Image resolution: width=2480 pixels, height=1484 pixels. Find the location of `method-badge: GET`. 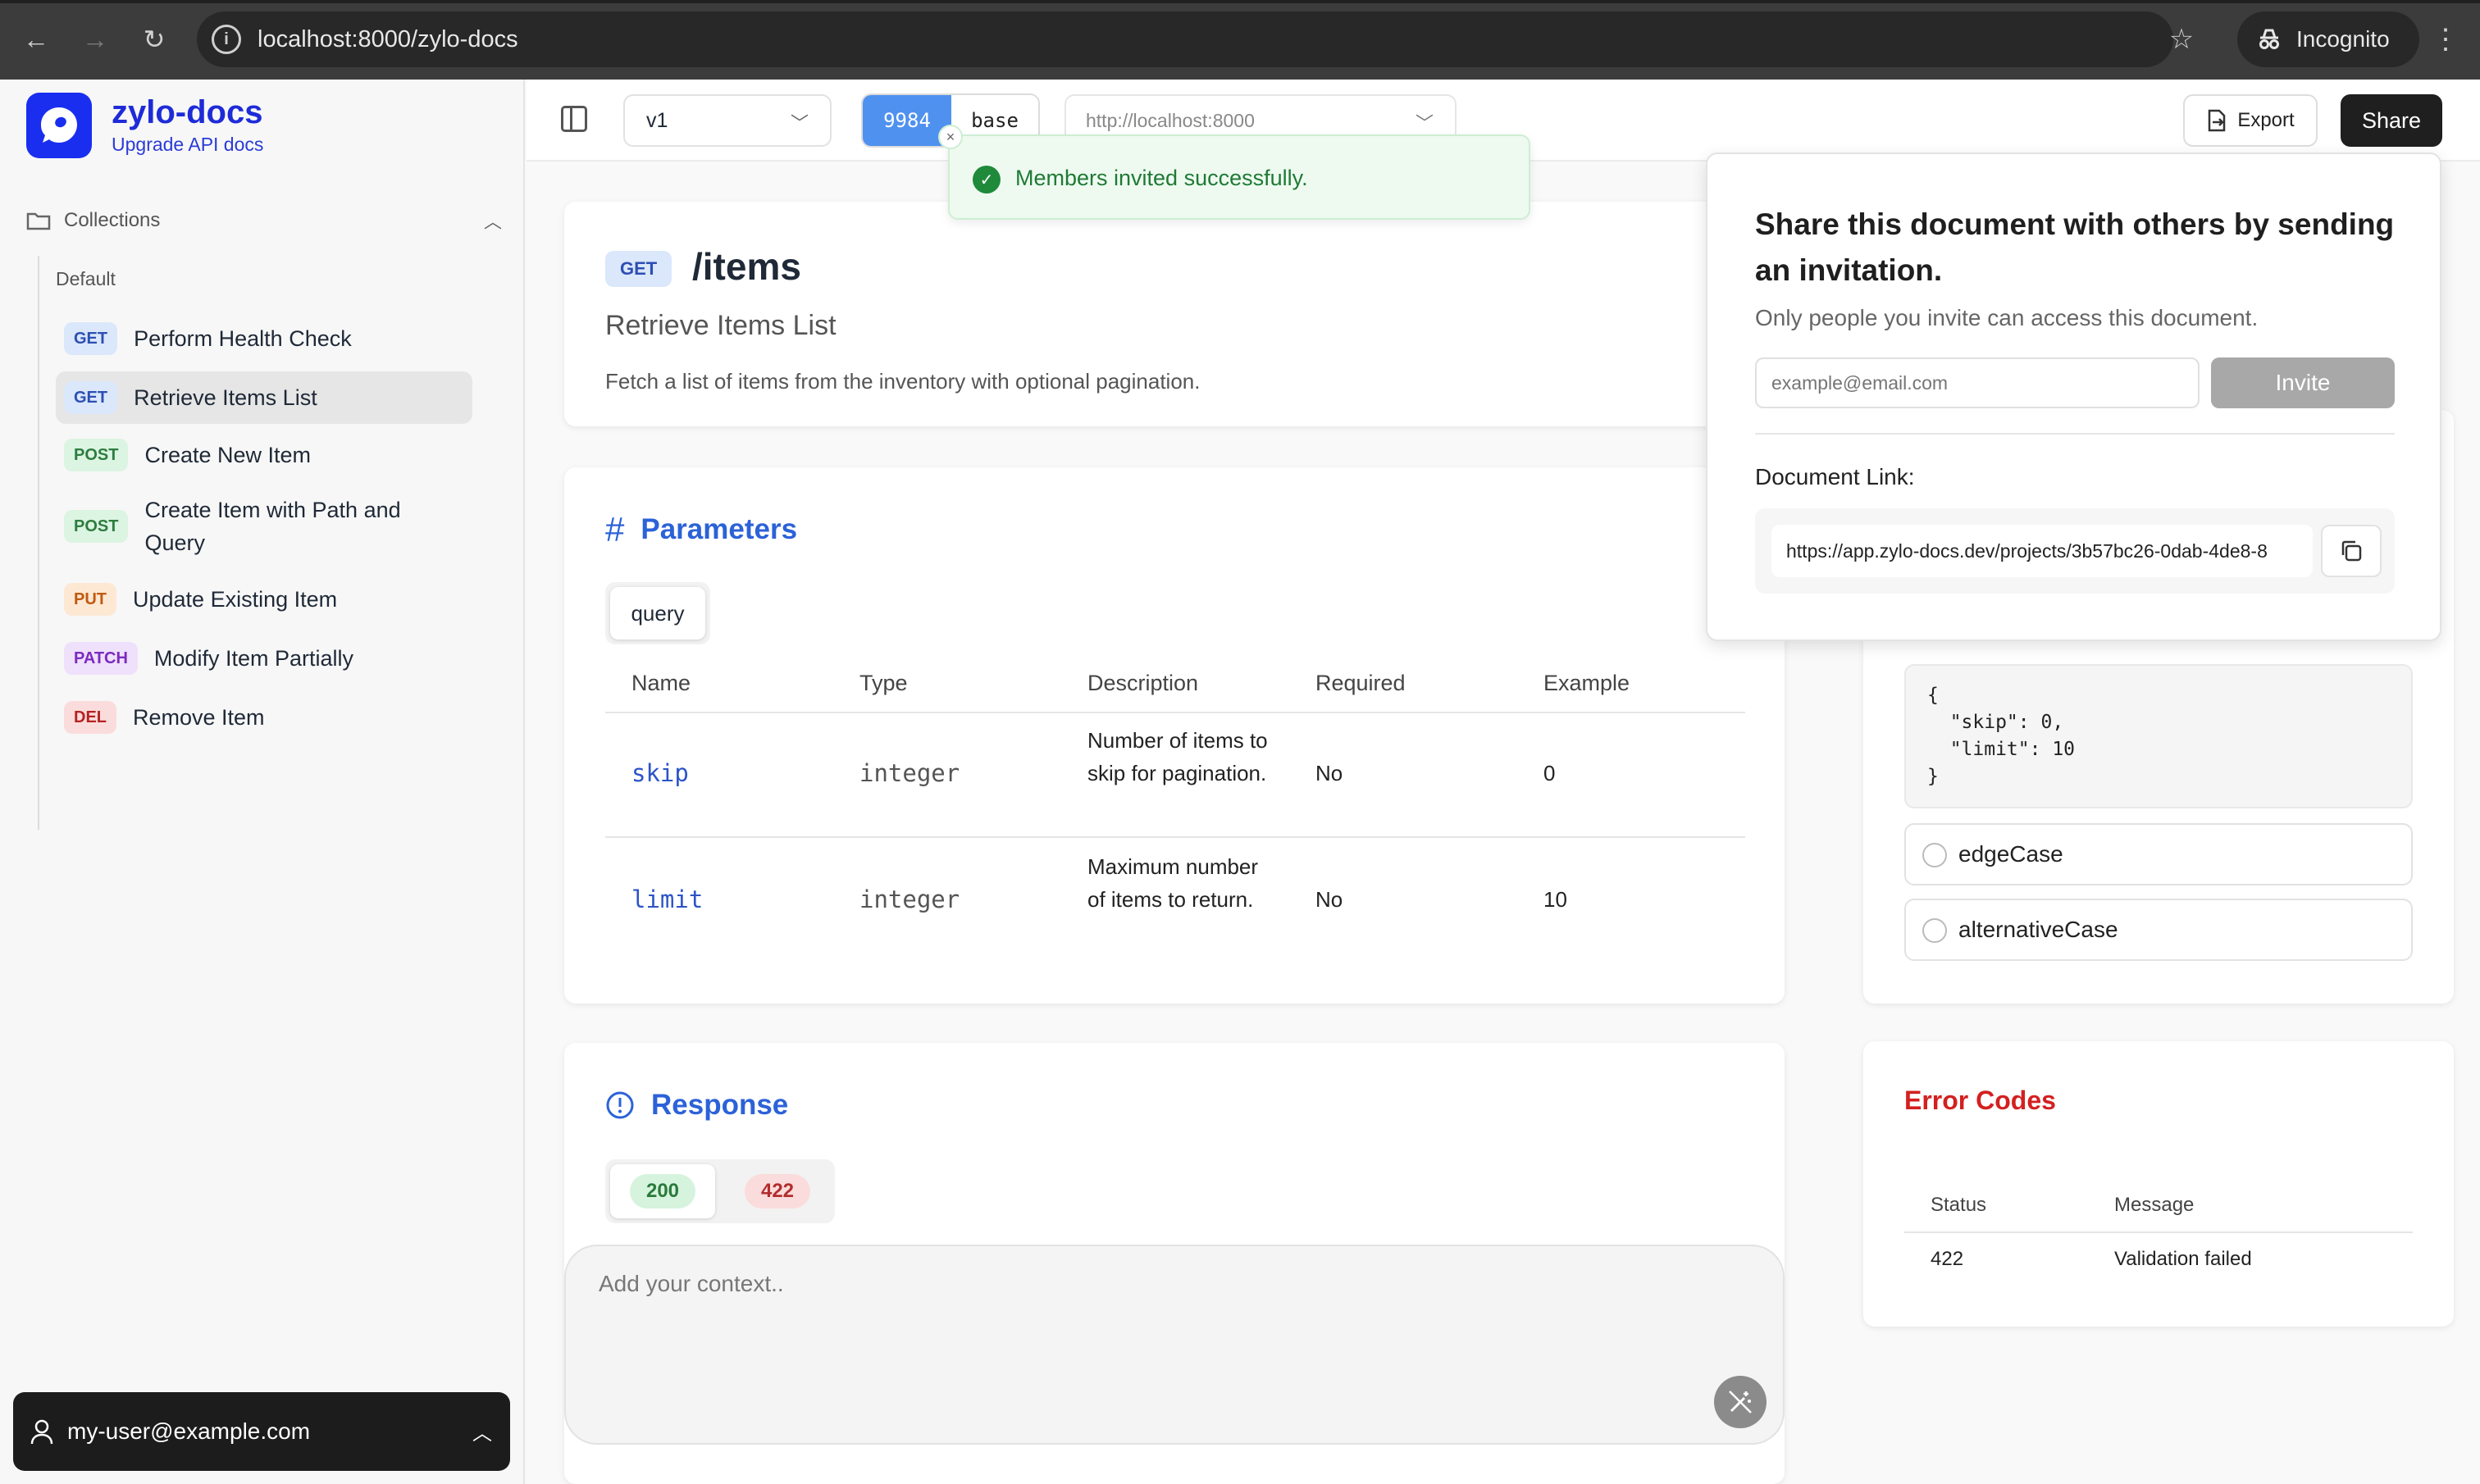

method-badge: GET is located at coordinates (638, 269).